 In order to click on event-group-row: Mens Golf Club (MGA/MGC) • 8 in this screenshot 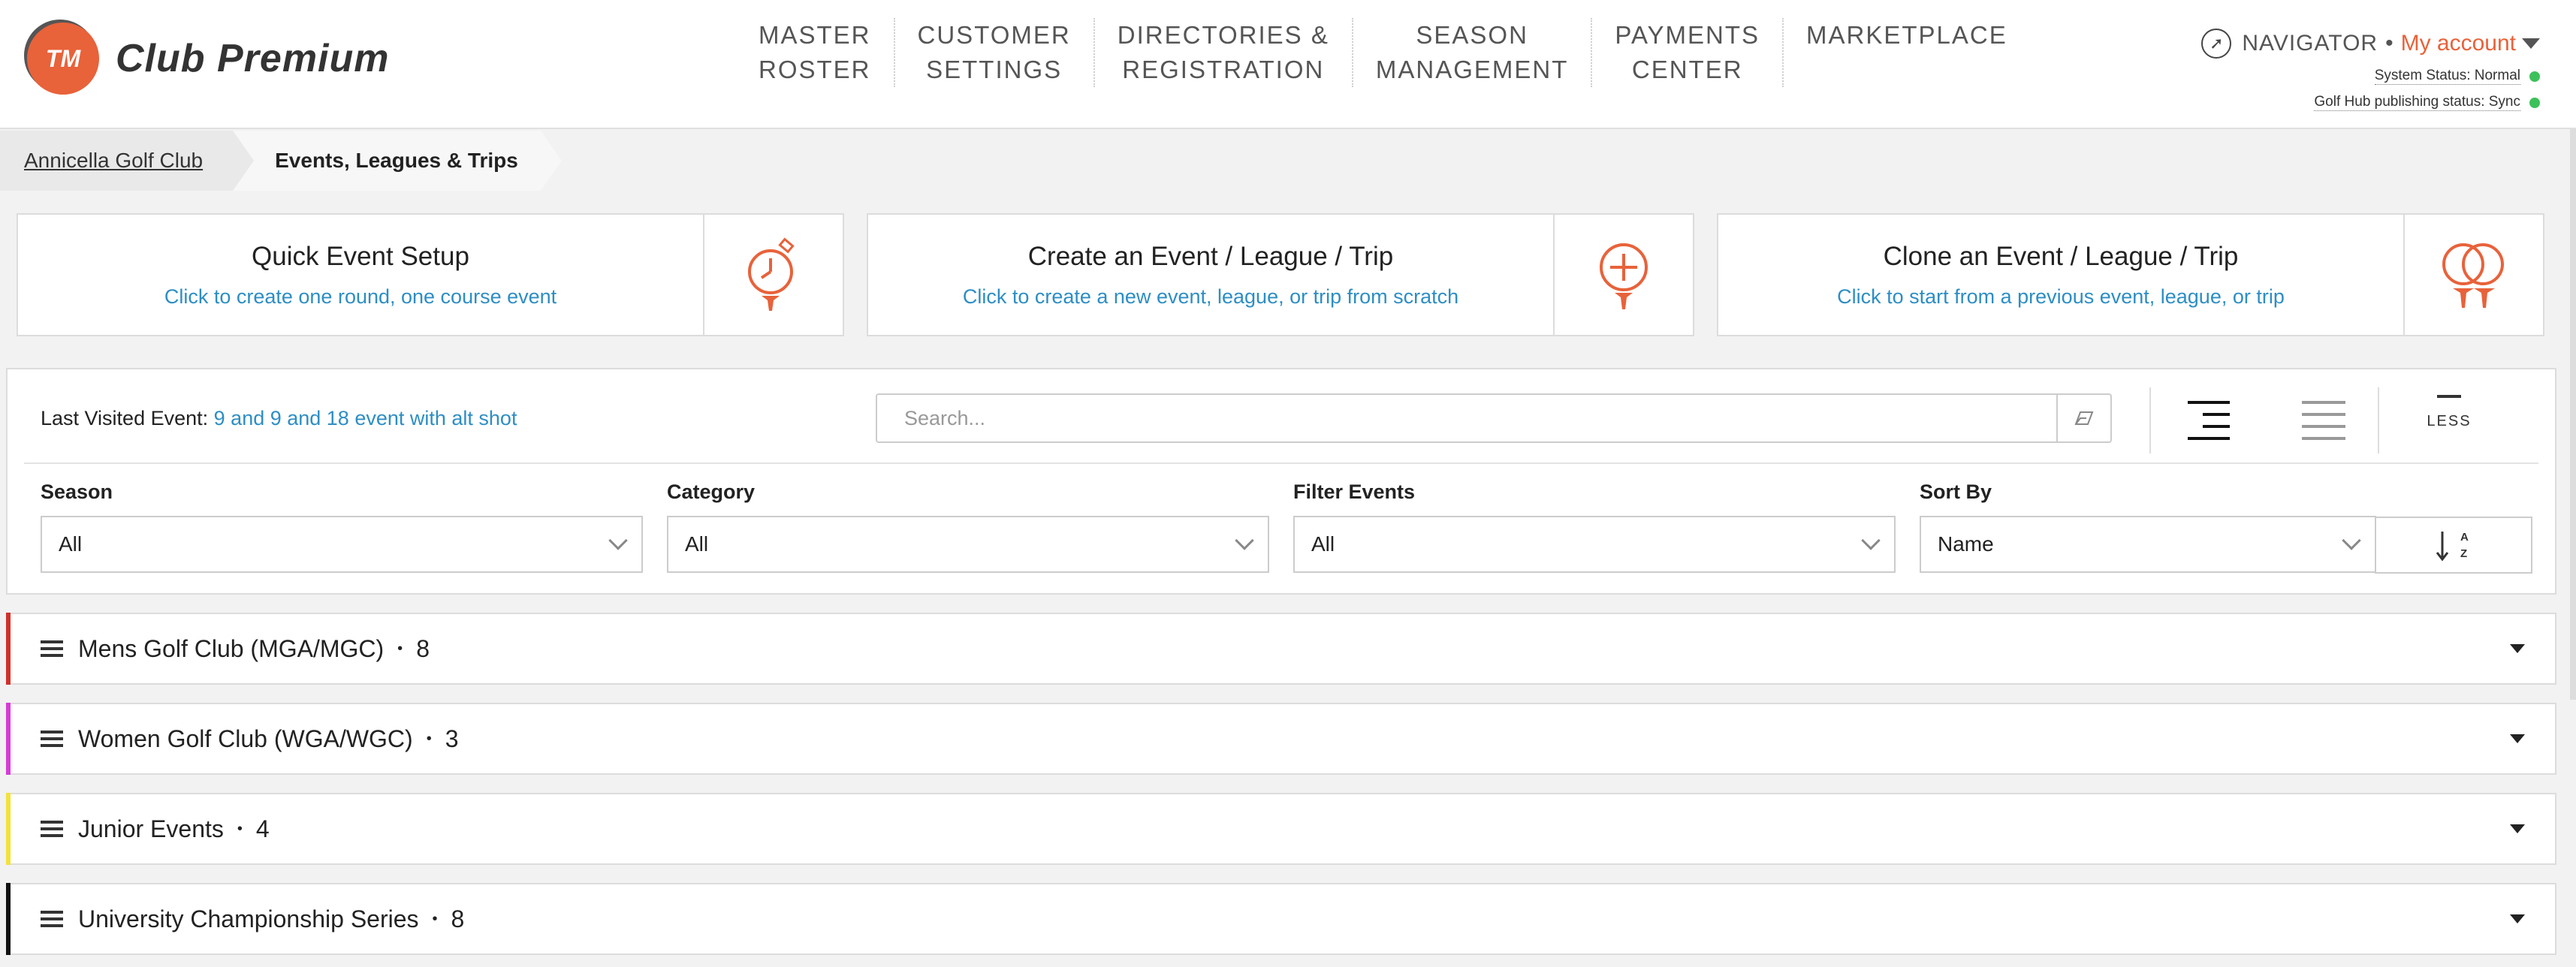, I will do `click(1281, 649)`.